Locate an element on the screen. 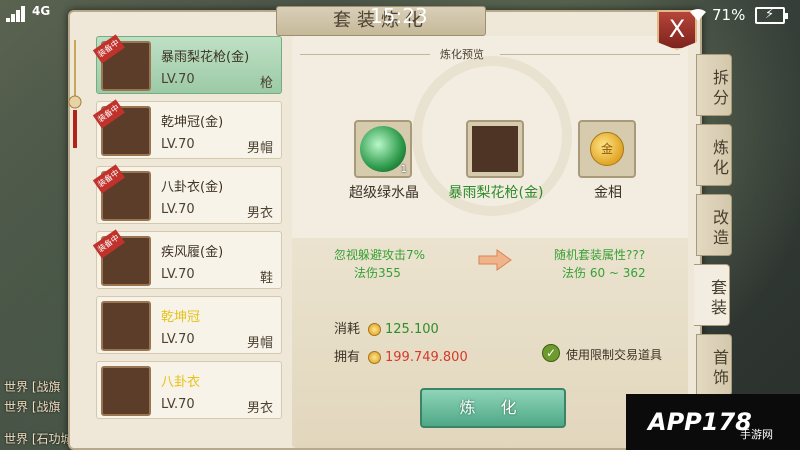 Image resolution: width=800 pixels, height=450 pixels. slot-name: 金相 is located at coordinates (608, 193).